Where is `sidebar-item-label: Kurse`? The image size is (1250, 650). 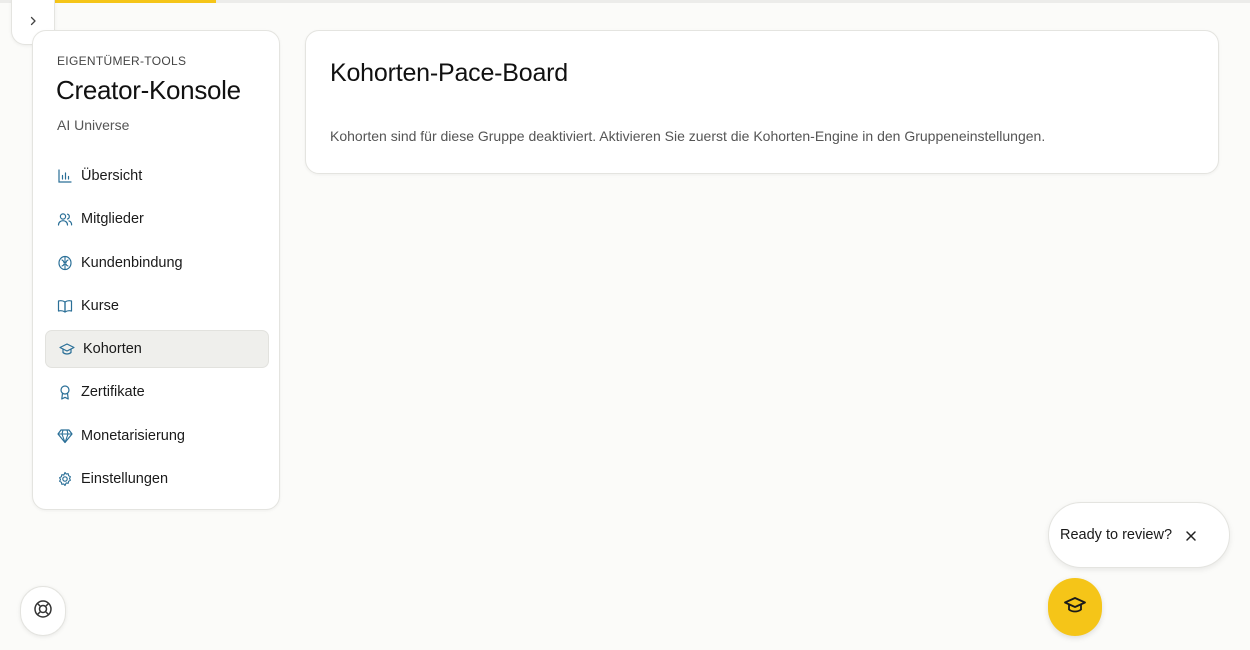
sidebar-item-label: Kurse is located at coordinates (100, 305).